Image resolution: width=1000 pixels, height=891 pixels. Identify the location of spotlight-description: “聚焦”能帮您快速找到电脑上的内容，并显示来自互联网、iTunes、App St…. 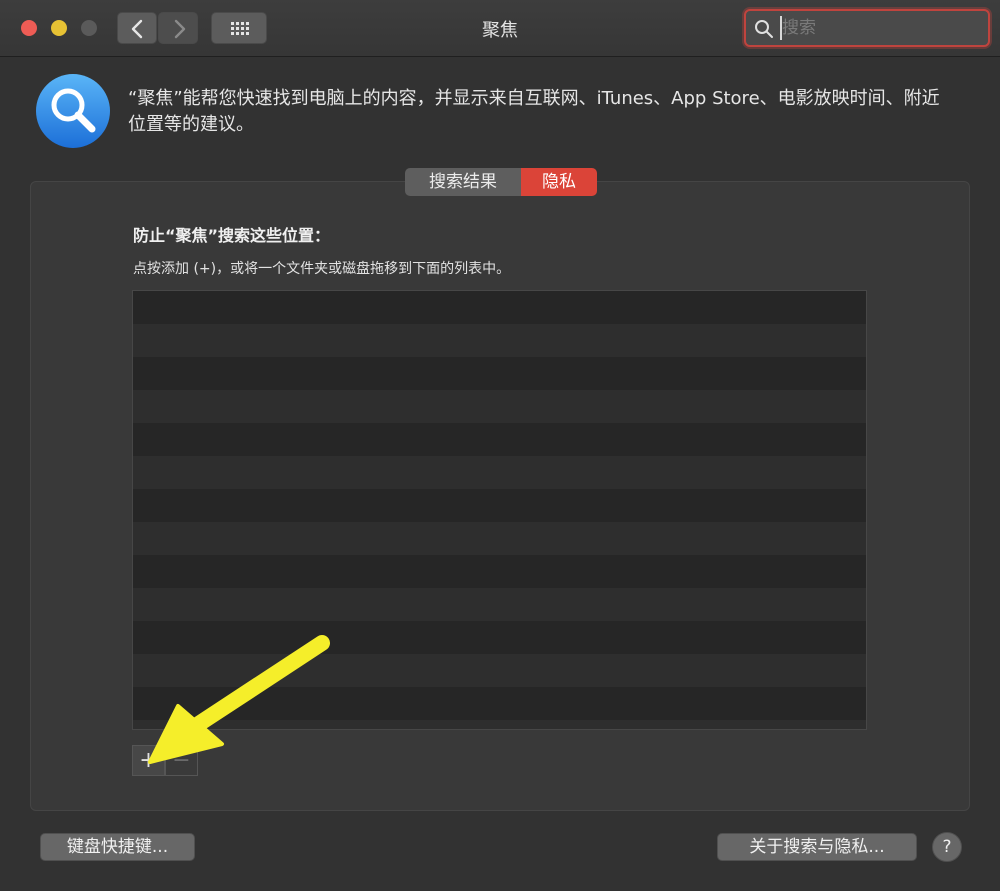
(534, 111).